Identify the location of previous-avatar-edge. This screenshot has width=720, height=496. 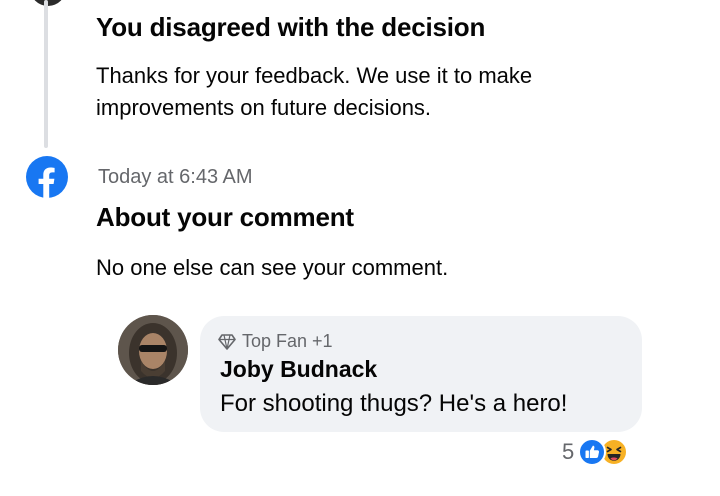
(48, 3).